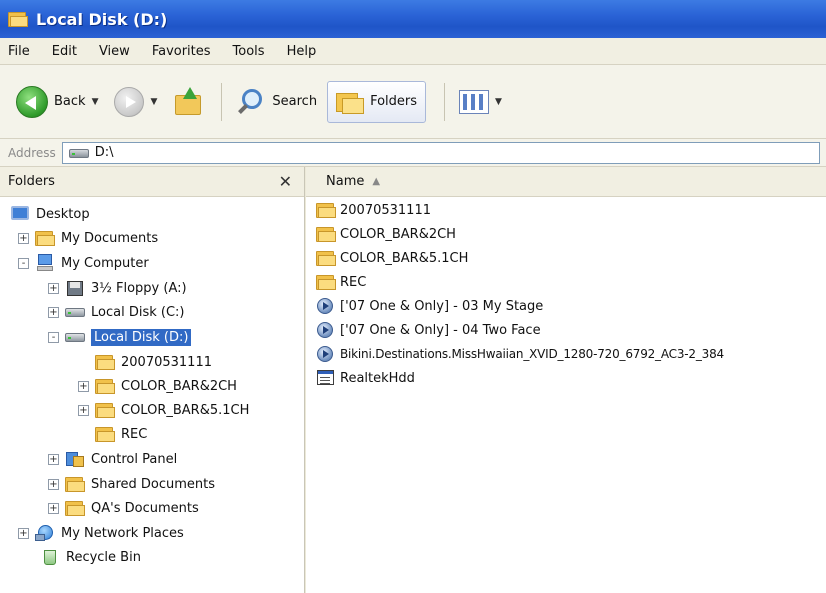 Image resolution: width=826 pixels, height=593 pixels. Describe the element at coordinates (295, 101) in the screenshot. I see `search-label: Search` at that location.